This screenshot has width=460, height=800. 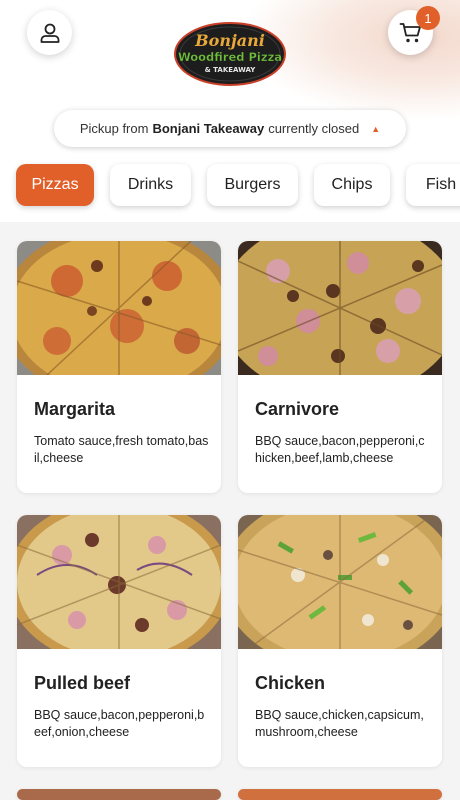 What do you see at coordinates (119, 590) in the screenshot?
I see `pulled-beef-pizza-image` at bounding box center [119, 590].